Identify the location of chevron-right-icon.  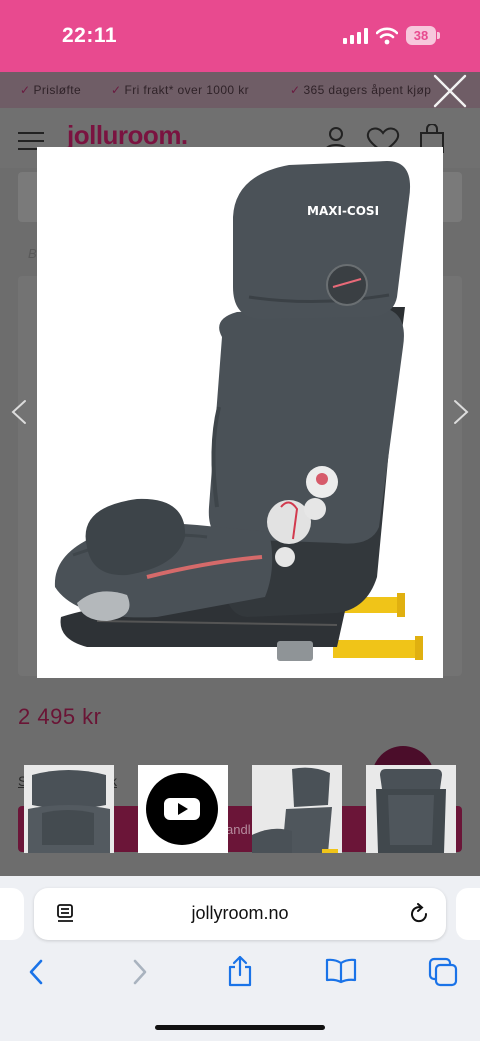
(461, 412).